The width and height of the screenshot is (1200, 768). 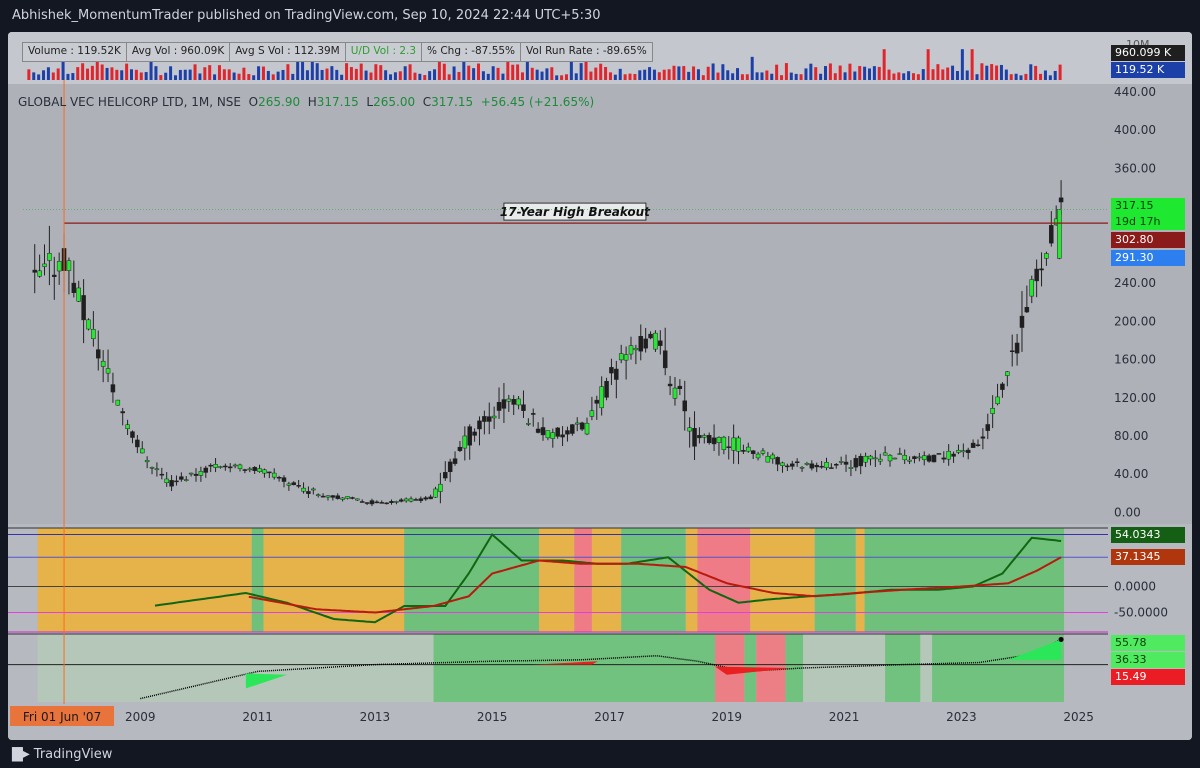 What do you see at coordinates (62, 754) in the screenshot?
I see `tradingview-logo: ▇▸ TradingView` at bounding box center [62, 754].